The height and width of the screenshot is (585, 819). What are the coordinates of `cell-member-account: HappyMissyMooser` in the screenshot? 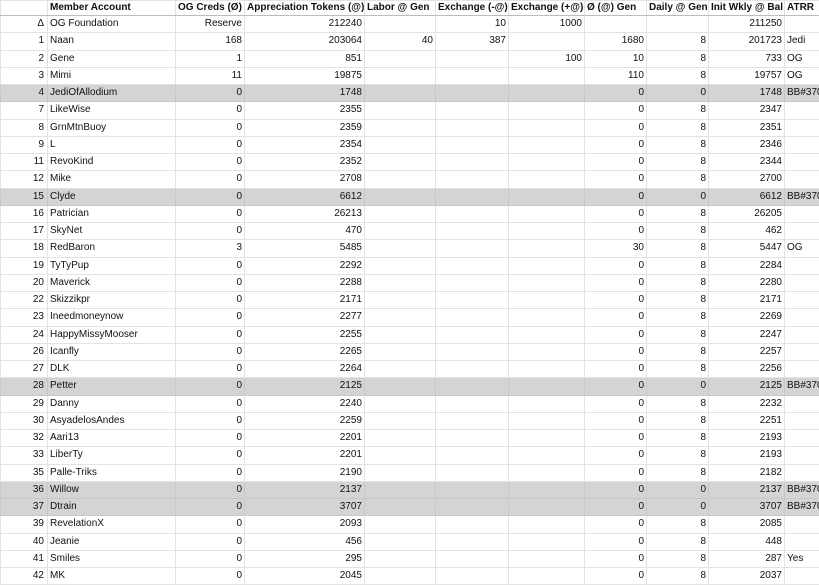 It's located at (112, 334).